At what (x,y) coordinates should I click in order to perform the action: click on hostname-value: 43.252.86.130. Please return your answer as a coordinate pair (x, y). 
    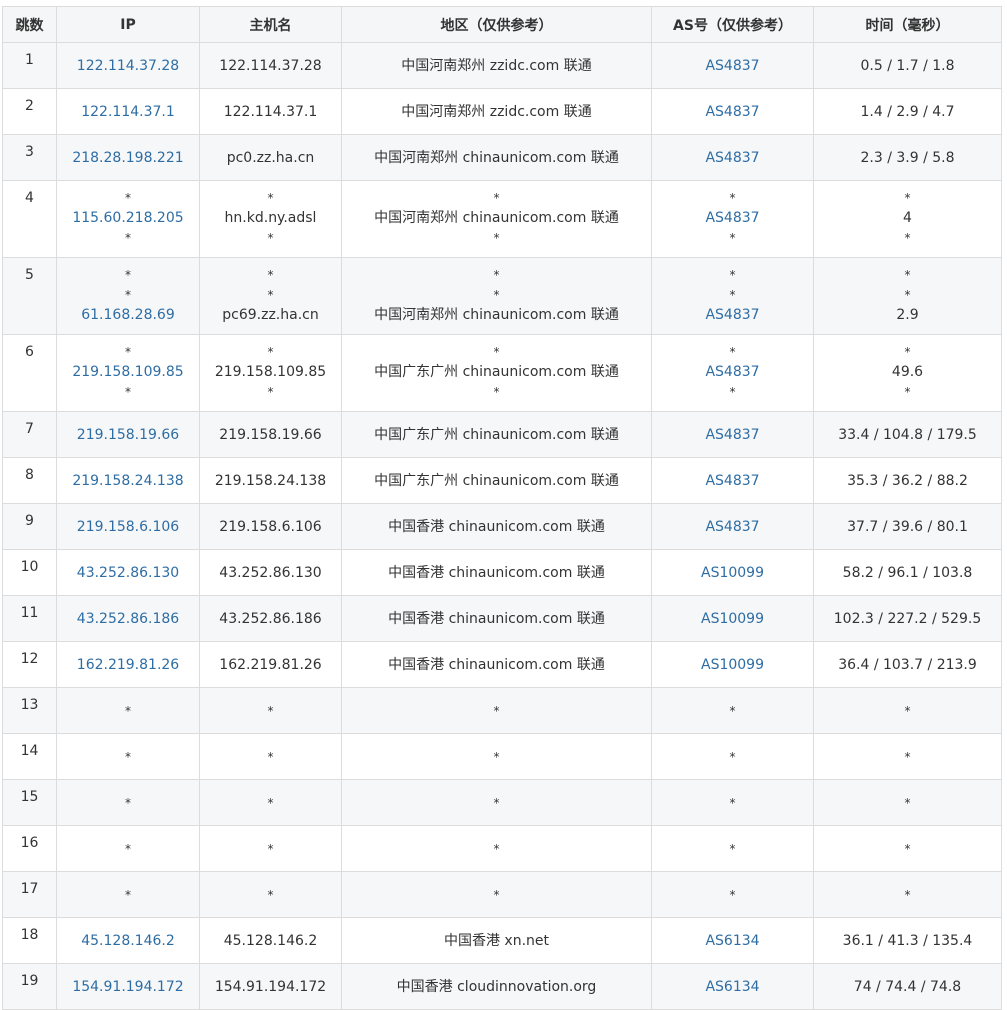
    Looking at the image, I should click on (270, 572).